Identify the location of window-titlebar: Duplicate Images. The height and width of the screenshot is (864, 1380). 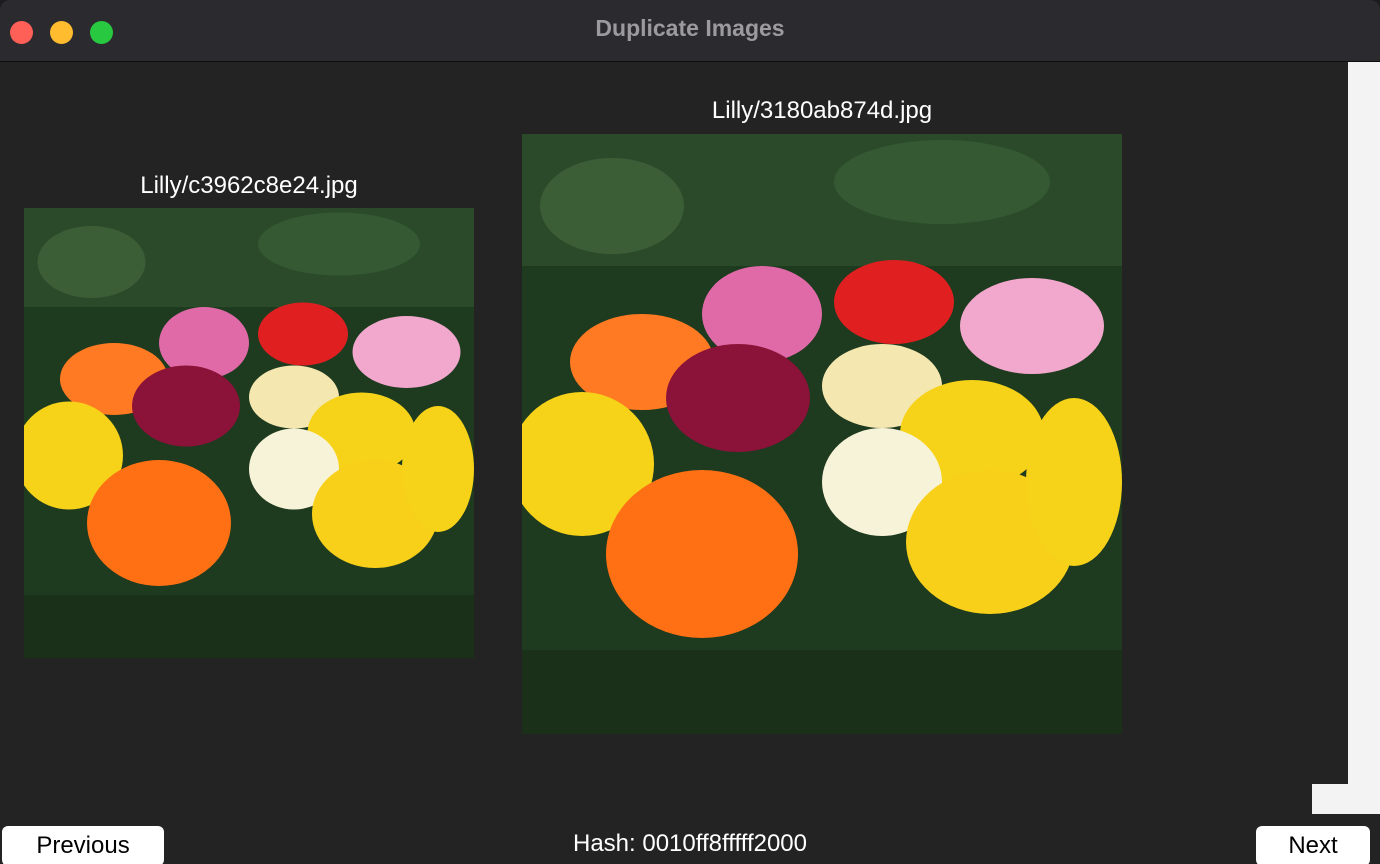
(690, 31).